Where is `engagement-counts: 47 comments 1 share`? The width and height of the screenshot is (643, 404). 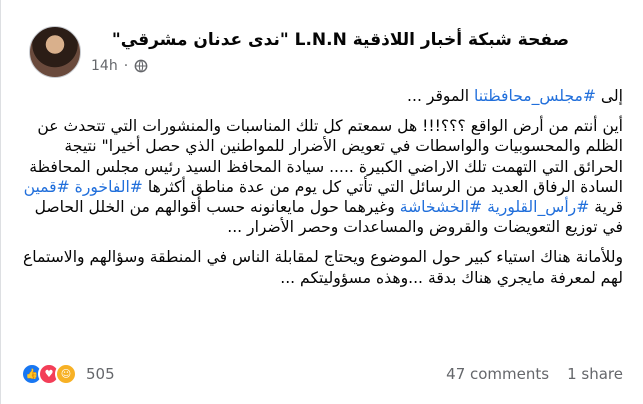 engagement-counts: 47 comments 1 share is located at coordinates (534, 374).